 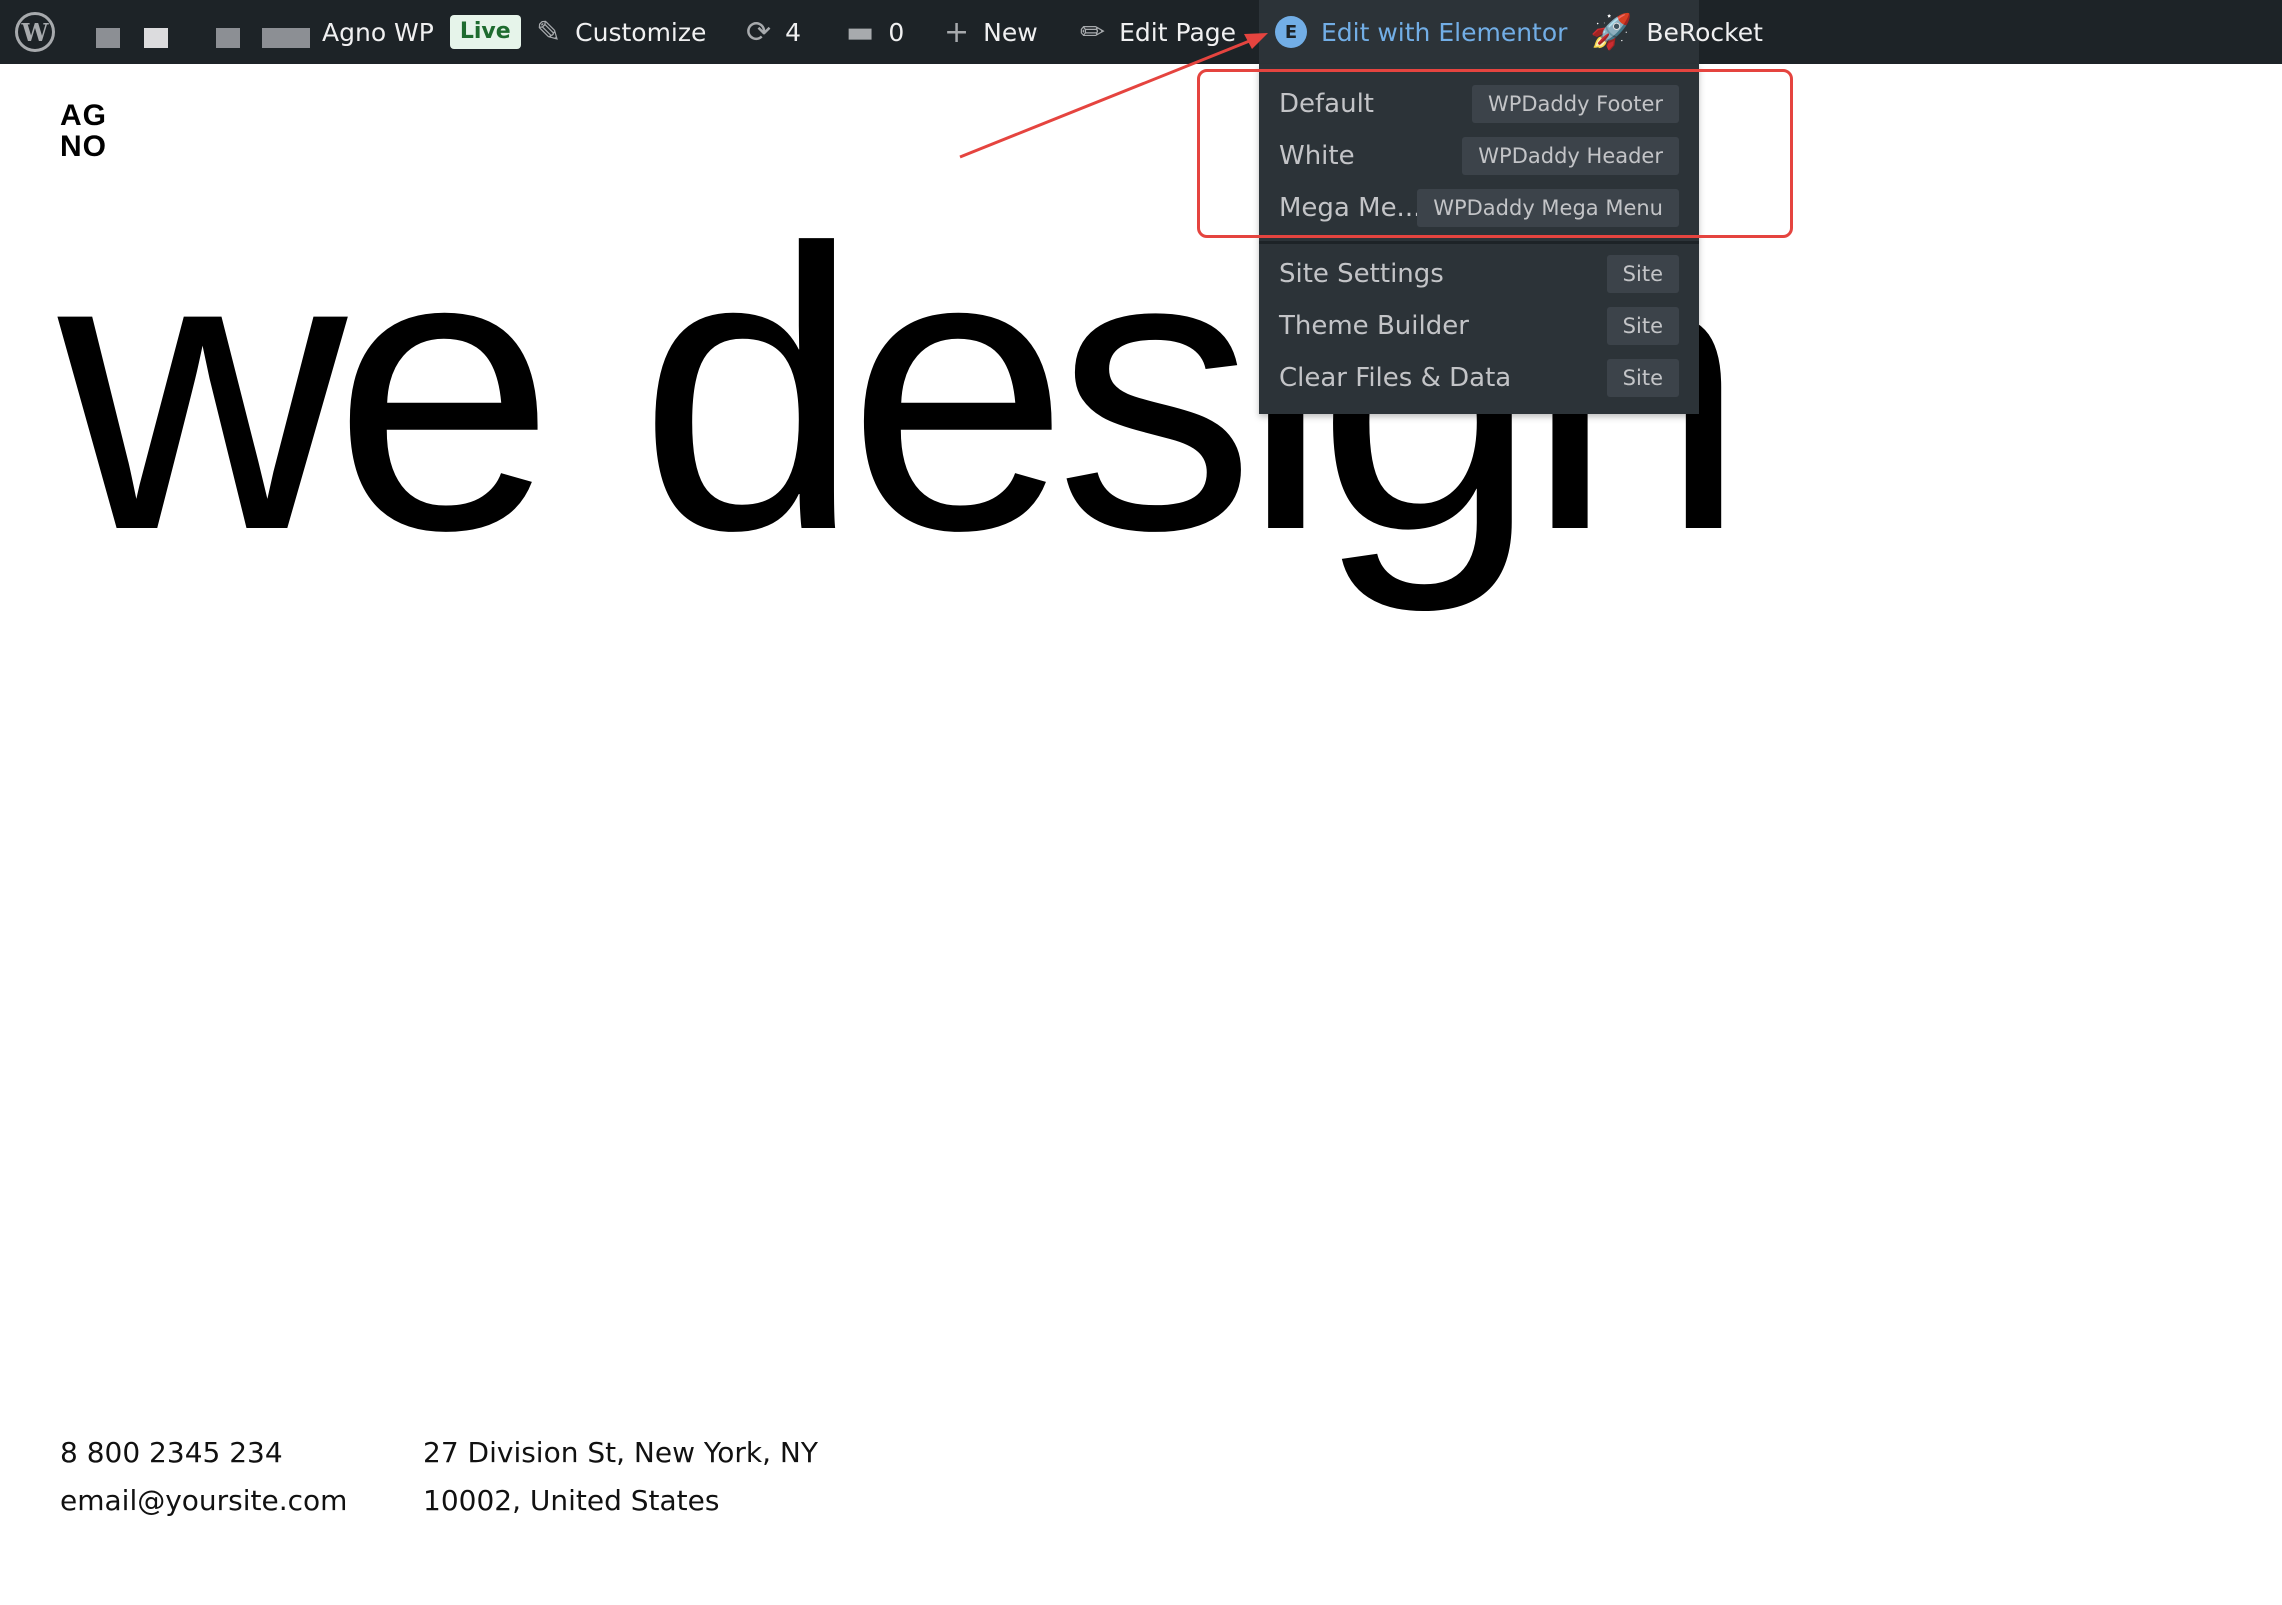 What do you see at coordinates (1479, 326) in the screenshot?
I see `dropdown-item-theme-builder: Theme Builder Site` at bounding box center [1479, 326].